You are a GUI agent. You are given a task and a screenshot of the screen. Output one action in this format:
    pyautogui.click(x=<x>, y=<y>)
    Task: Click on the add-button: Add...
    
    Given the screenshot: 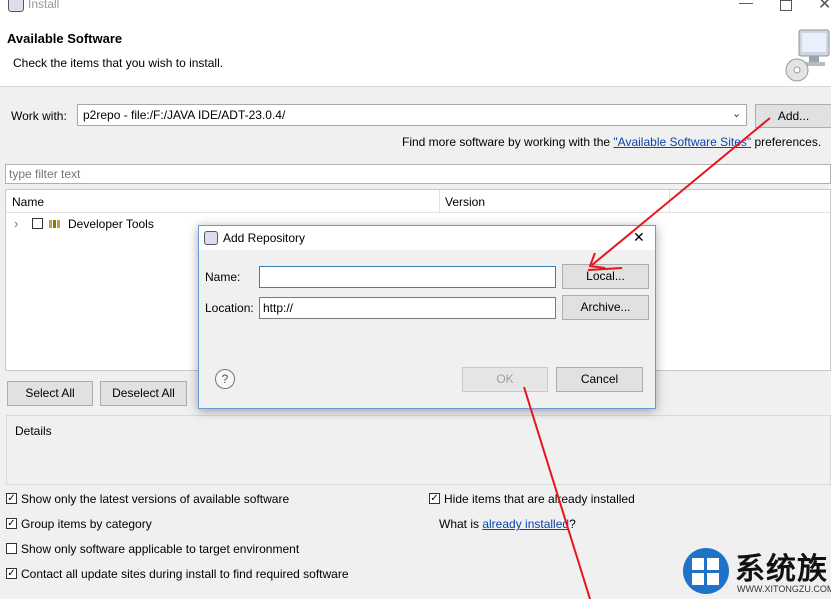 What is the action you would take?
    pyautogui.click(x=793, y=116)
    